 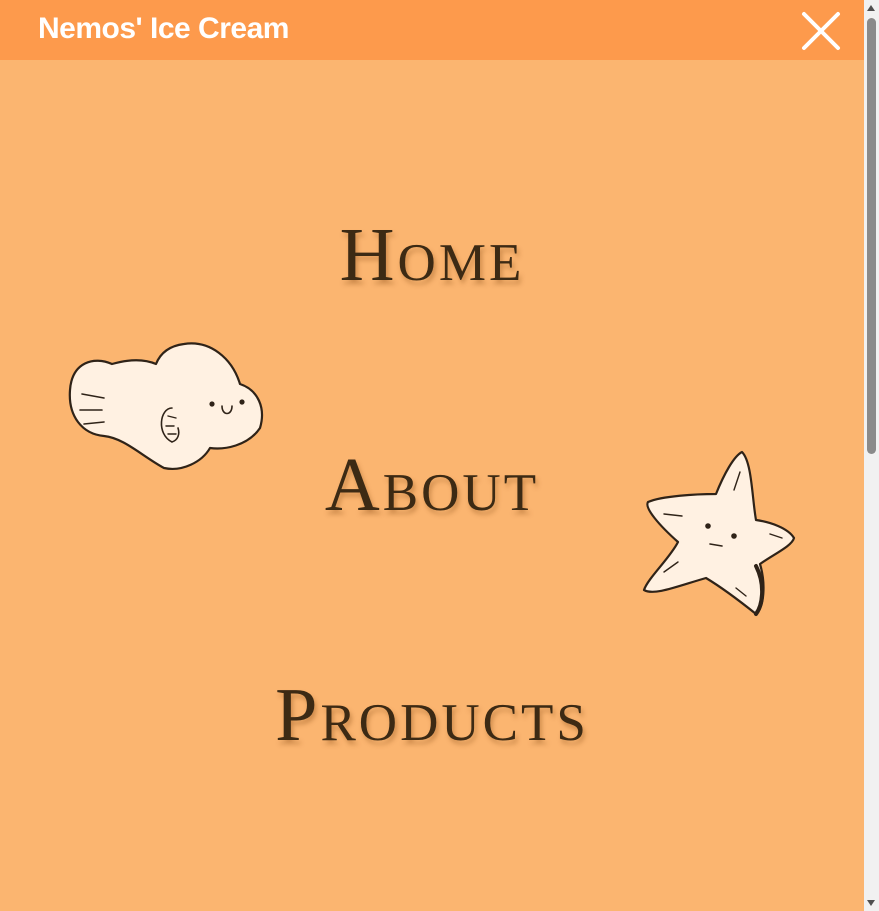 I want to click on nav-link-products: Products, so click(x=432, y=715).